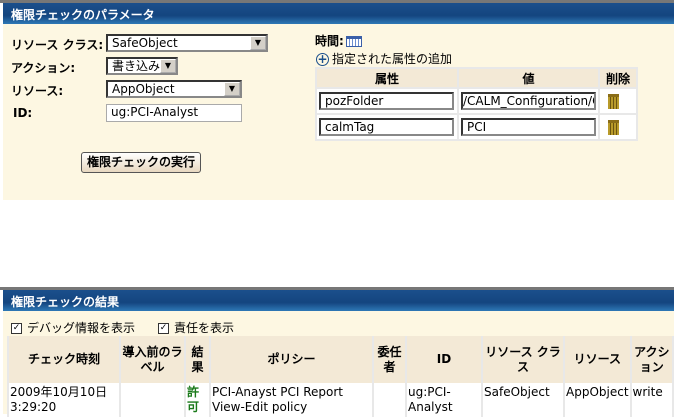 This screenshot has width=674, height=417. Describe the element at coordinates (338, 13) in the screenshot. I see `panel-title: 権限チェックのパラメータ` at that location.